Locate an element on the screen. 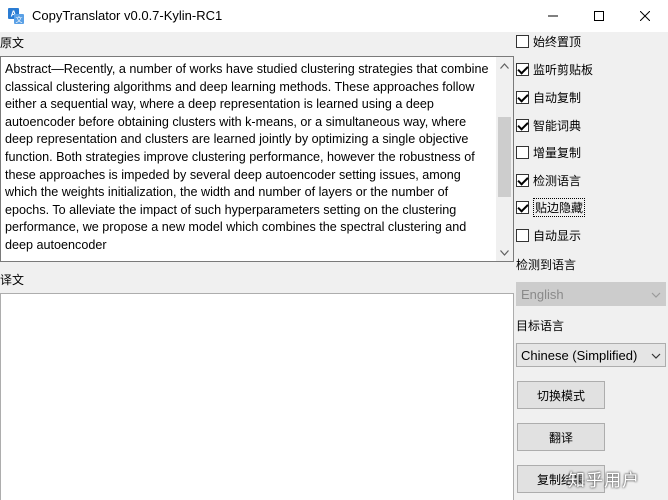 Image resolution: width=668 pixels, height=500 pixels. option-detect-language: 检测语言 is located at coordinates (548, 180).